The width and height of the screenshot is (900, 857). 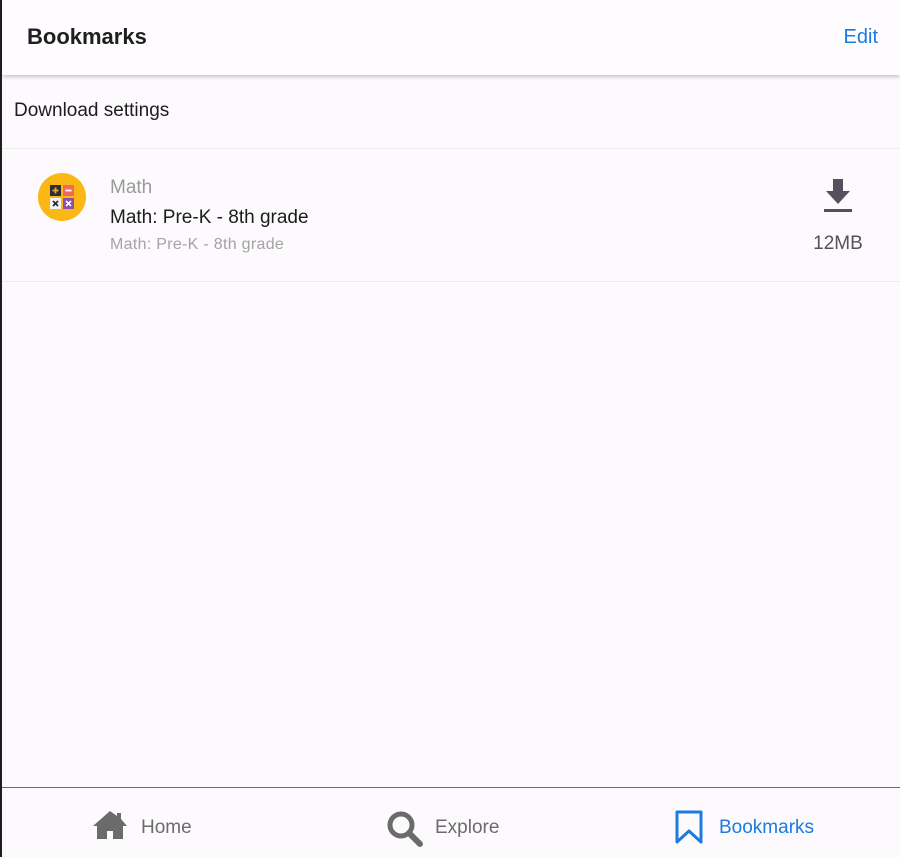 What do you see at coordinates (838, 195) in the screenshot?
I see `download-icon` at bounding box center [838, 195].